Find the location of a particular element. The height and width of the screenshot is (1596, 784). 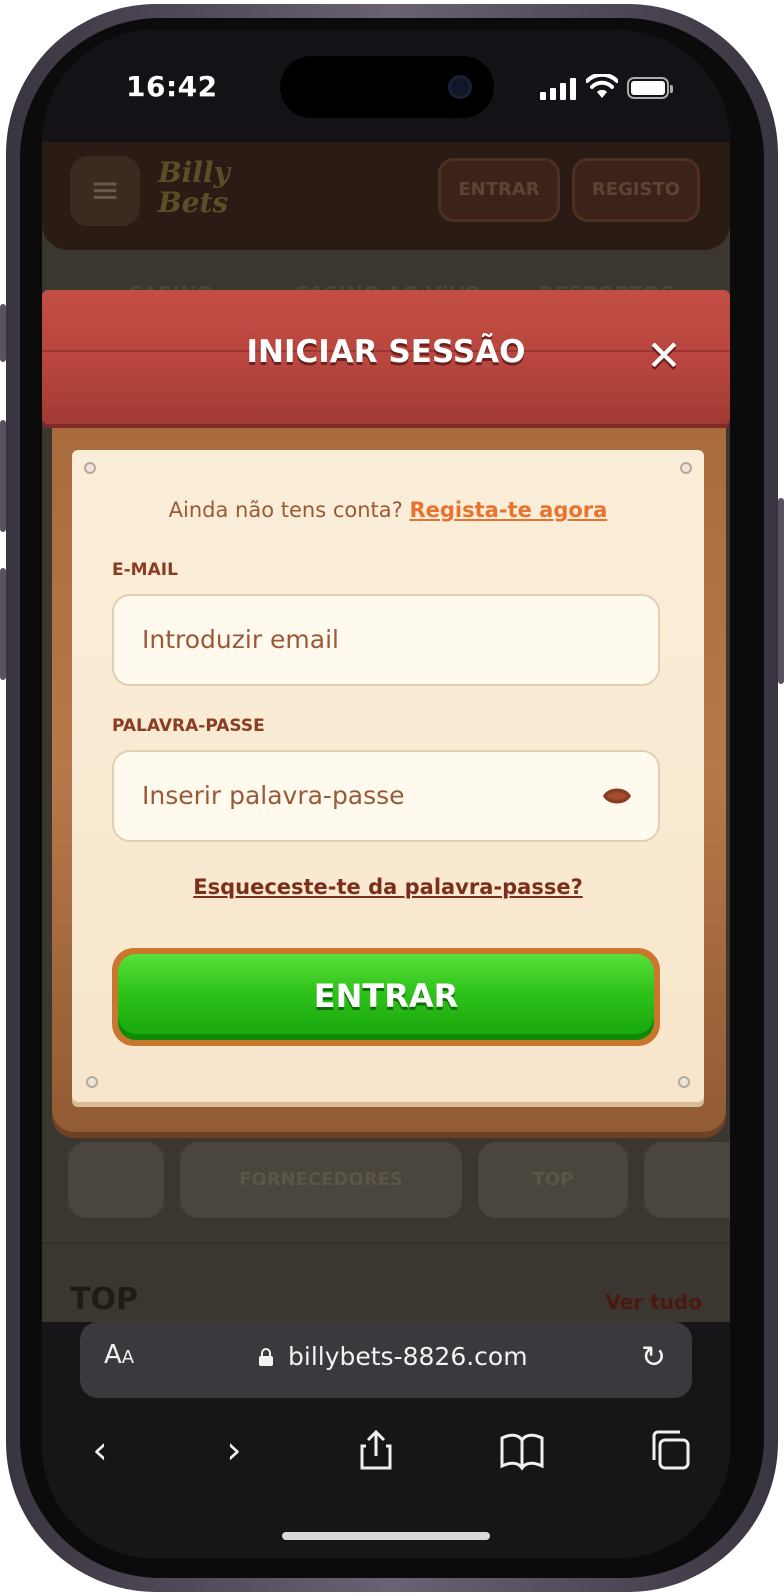

url-text: billybets-8826.com is located at coordinates (408, 1356).